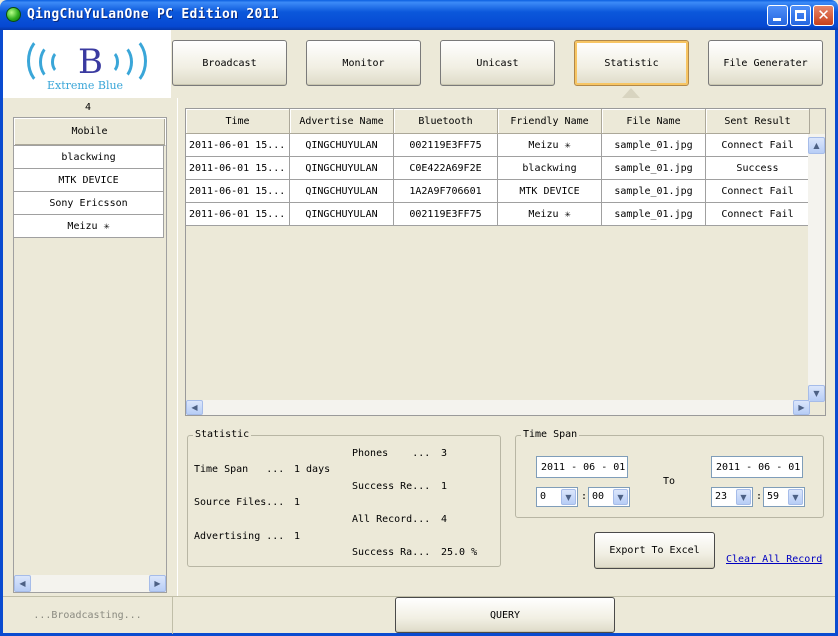 The image size is (838, 636). What do you see at coordinates (784, 497) in the screenshot?
I see `to-minute-select: 59 ▼` at bounding box center [784, 497].